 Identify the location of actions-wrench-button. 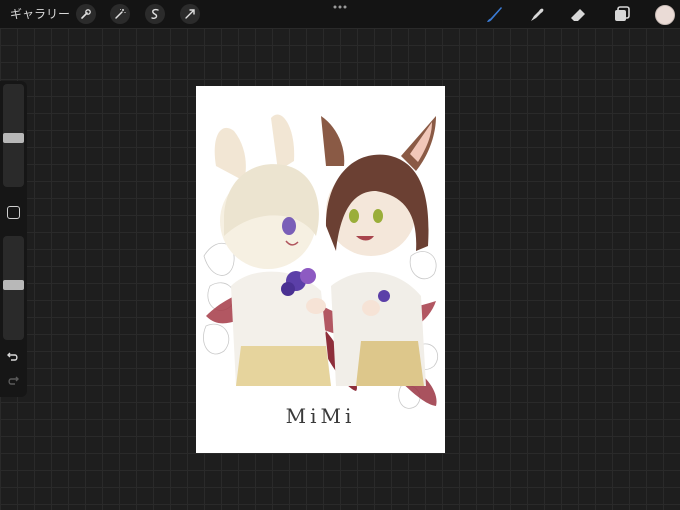
(86, 14).